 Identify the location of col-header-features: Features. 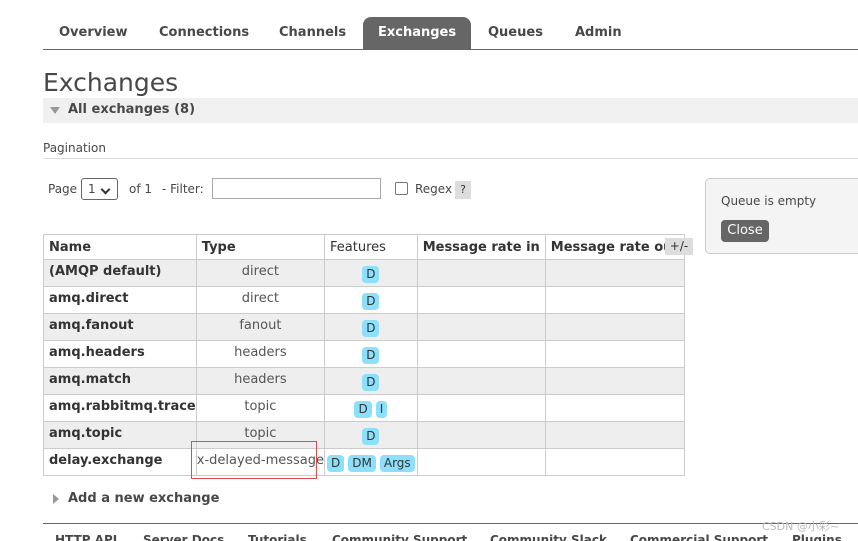
(371, 247).